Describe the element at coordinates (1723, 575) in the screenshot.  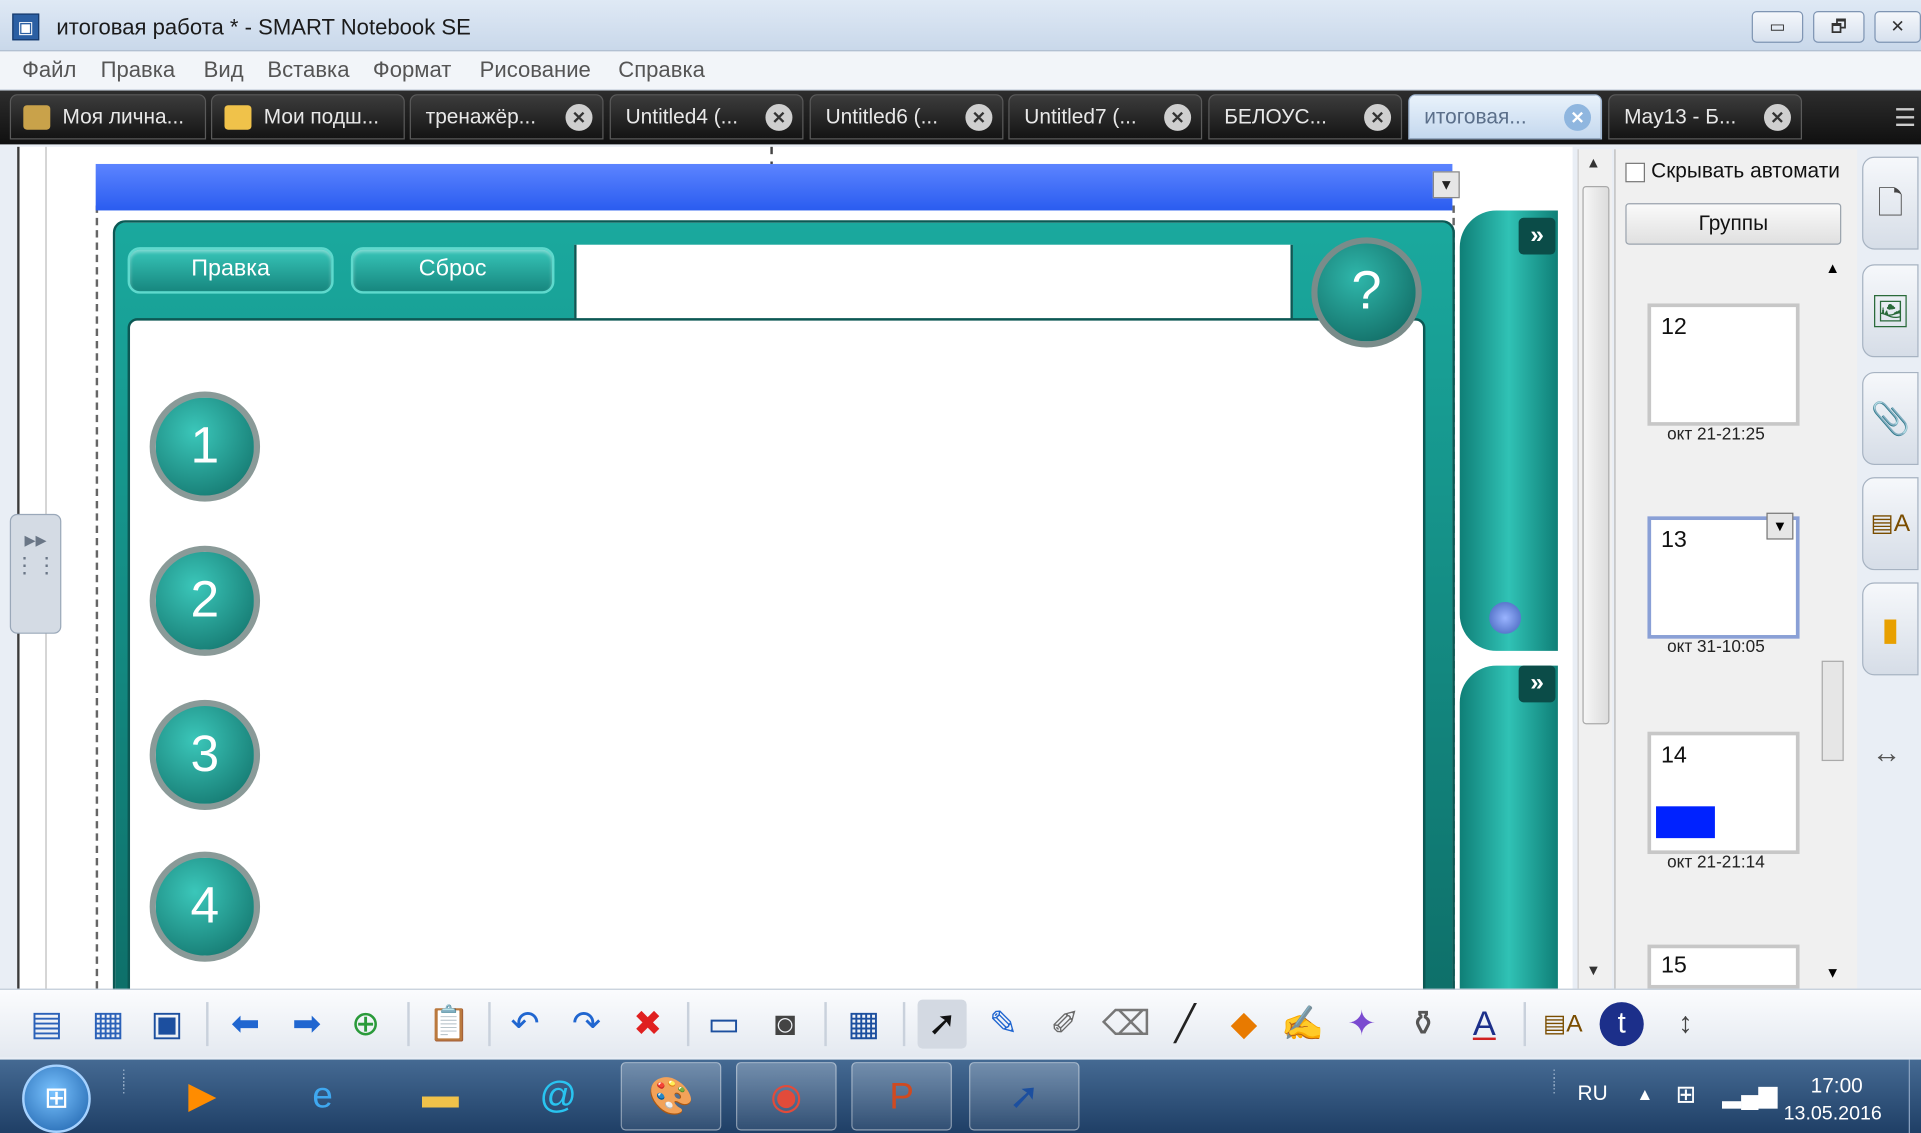
I see `page-thumbnail-selected: 13 ▼` at that location.